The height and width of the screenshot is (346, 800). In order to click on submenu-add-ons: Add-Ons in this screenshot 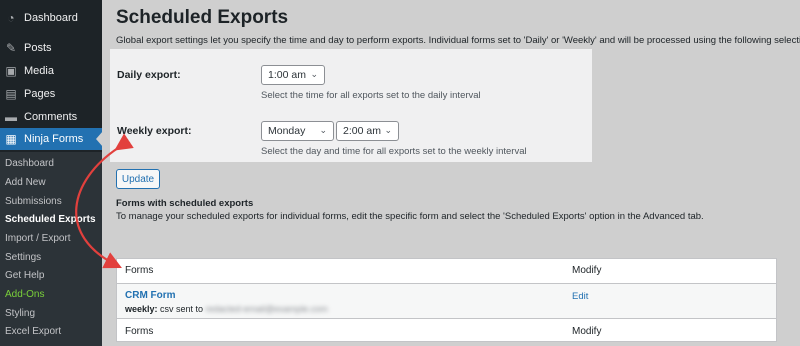, I will do `click(24, 294)`.